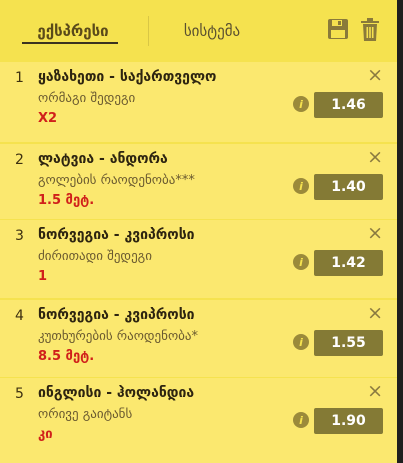 This screenshot has width=403, height=463. I want to click on tab-system: სისტემა, so click(212, 31).